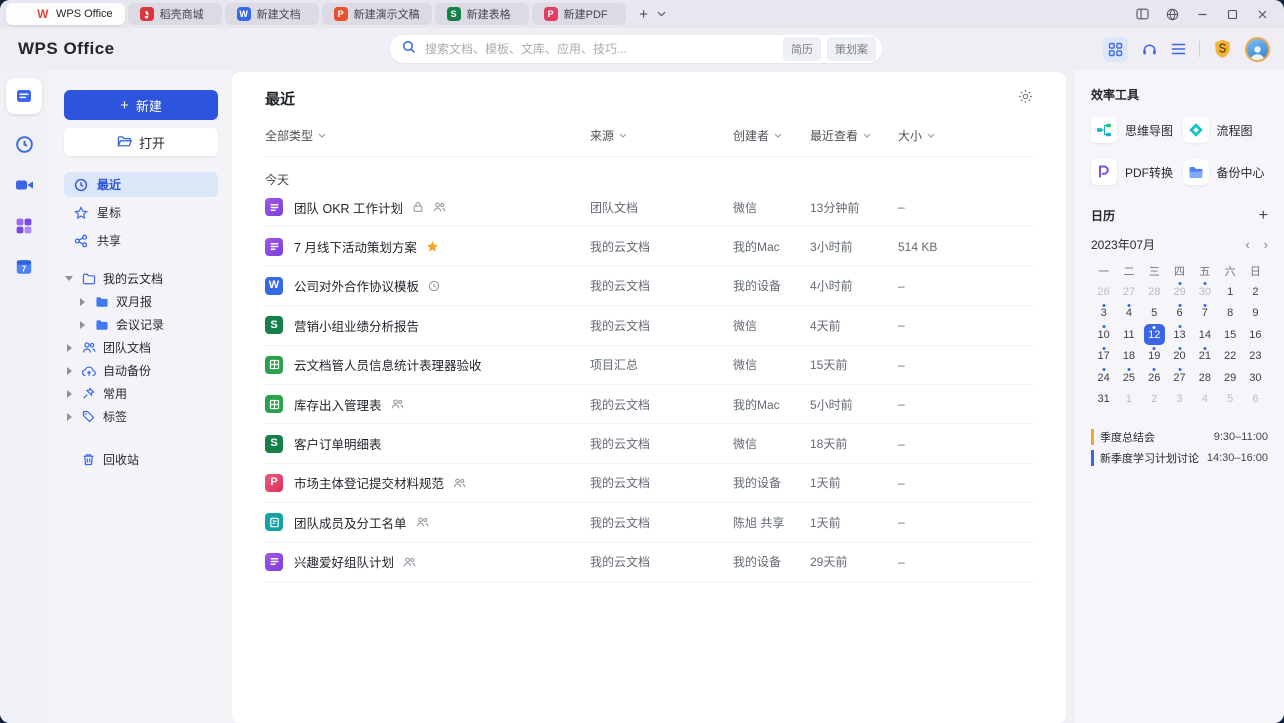 This screenshot has width=1284, height=723. I want to click on tab-new-presentation: P 新建演示文稿, so click(376, 14).